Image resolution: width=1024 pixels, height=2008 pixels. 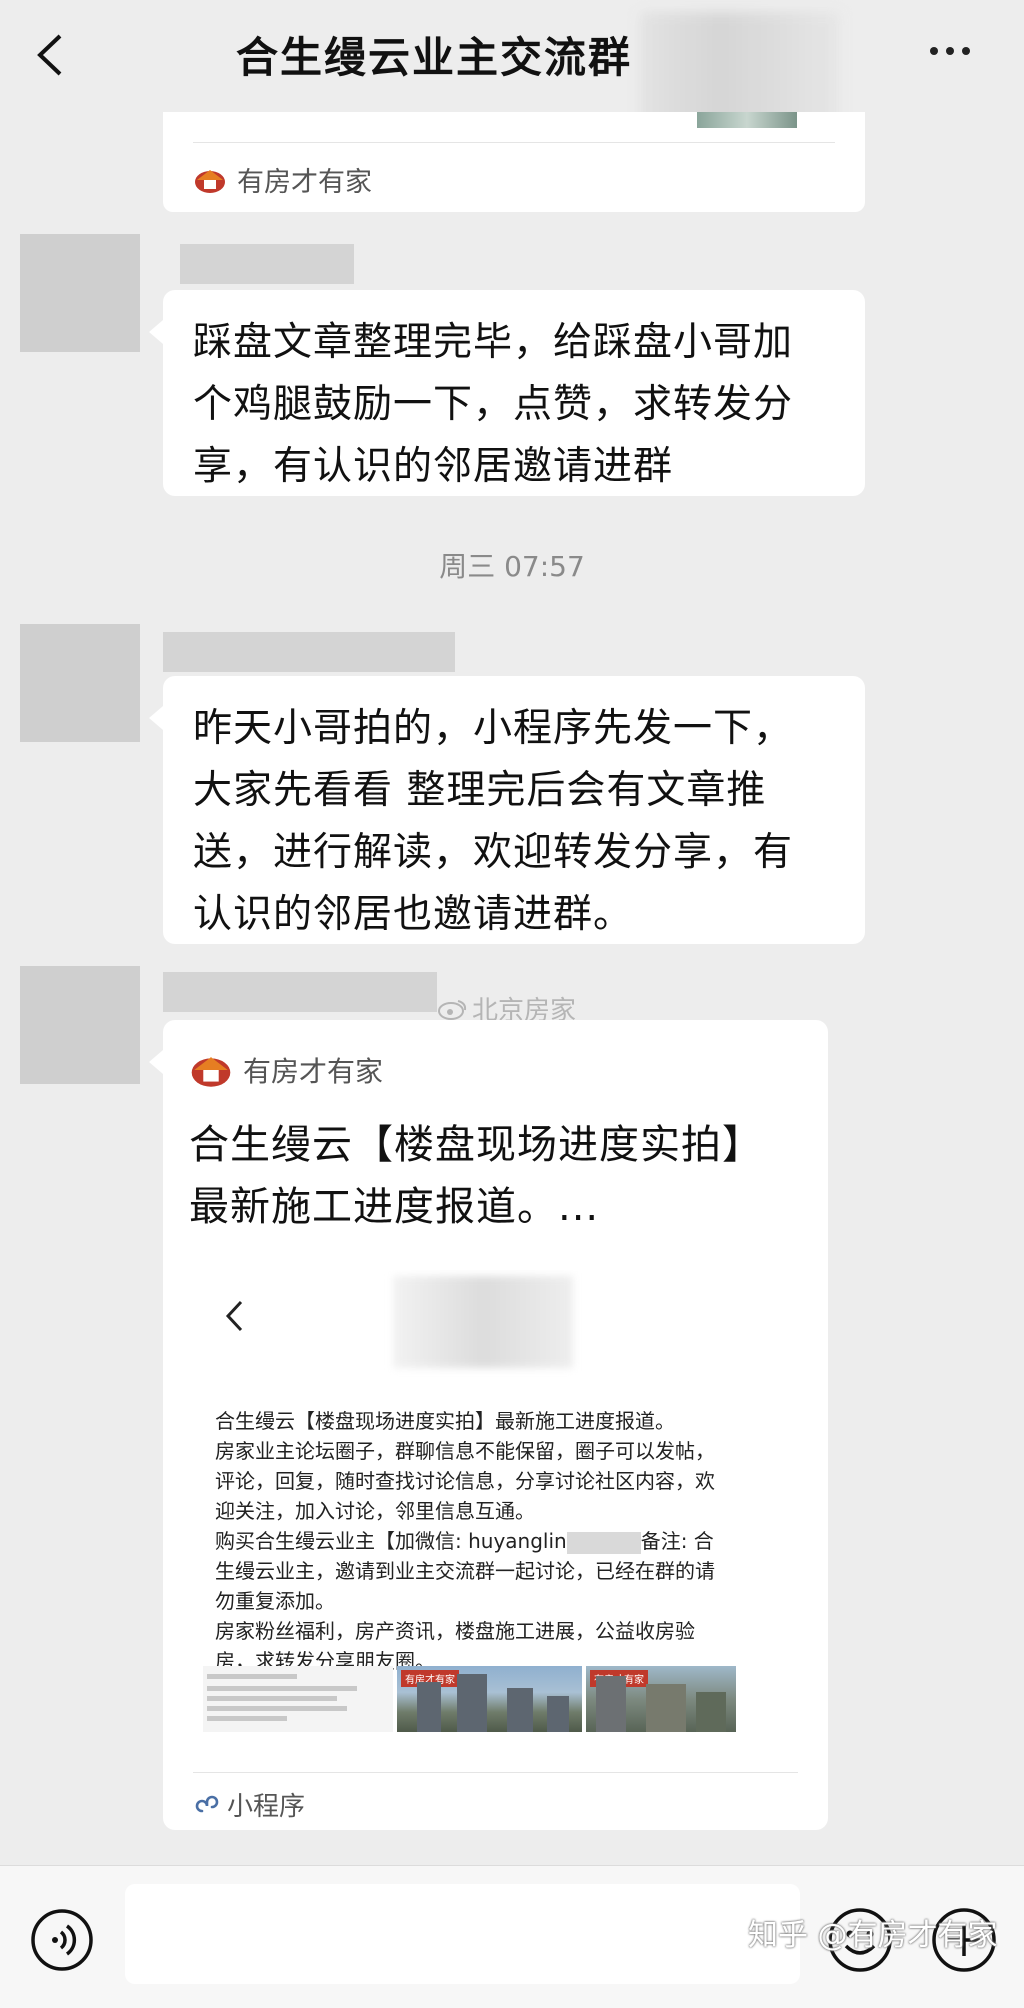 What do you see at coordinates (747, 120) in the screenshot?
I see `card-thumbnail` at bounding box center [747, 120].